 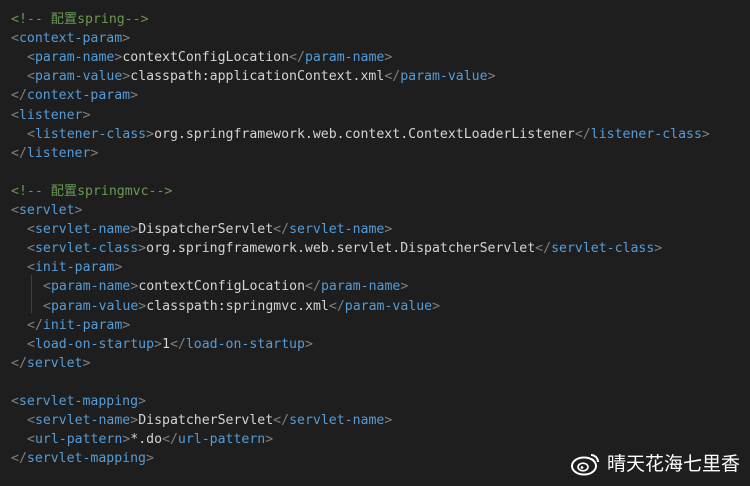 I want to click on code-line: <!-- 配置spring-->, so click(x=74, y=19).